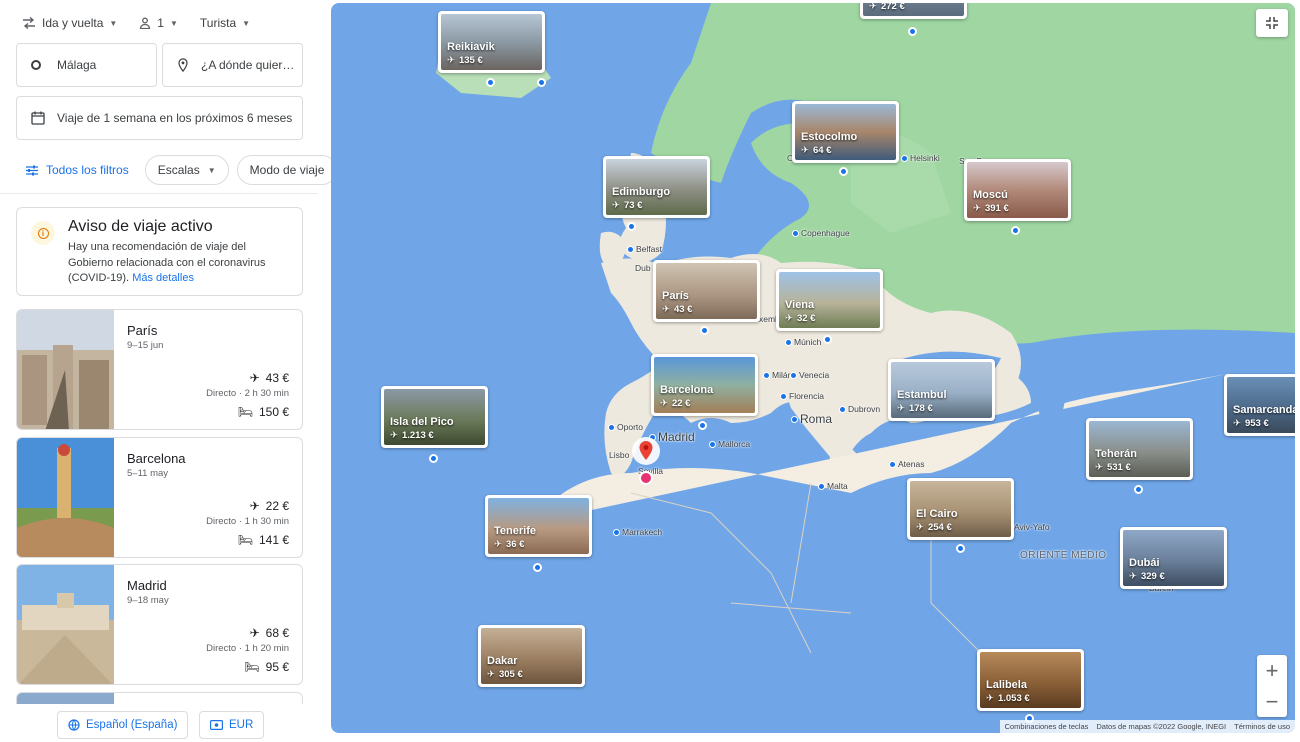 The height and width of the screenshot is (742, 1300). I want to click on more-details-link: Más detalles, so click(163, 278).